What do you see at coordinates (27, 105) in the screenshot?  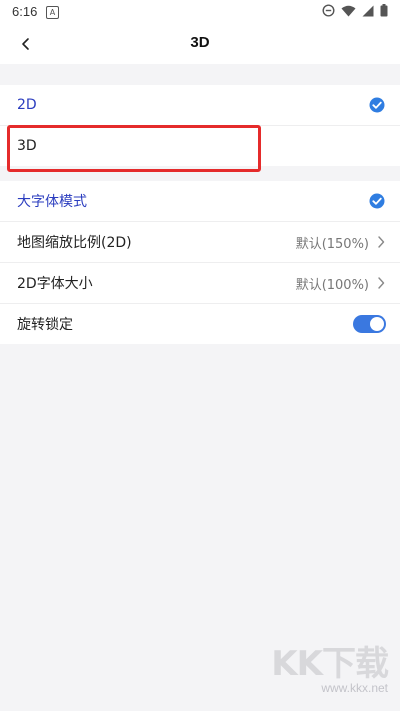 I see `mode-item-label: 2D` at bounding box center [27, 105].